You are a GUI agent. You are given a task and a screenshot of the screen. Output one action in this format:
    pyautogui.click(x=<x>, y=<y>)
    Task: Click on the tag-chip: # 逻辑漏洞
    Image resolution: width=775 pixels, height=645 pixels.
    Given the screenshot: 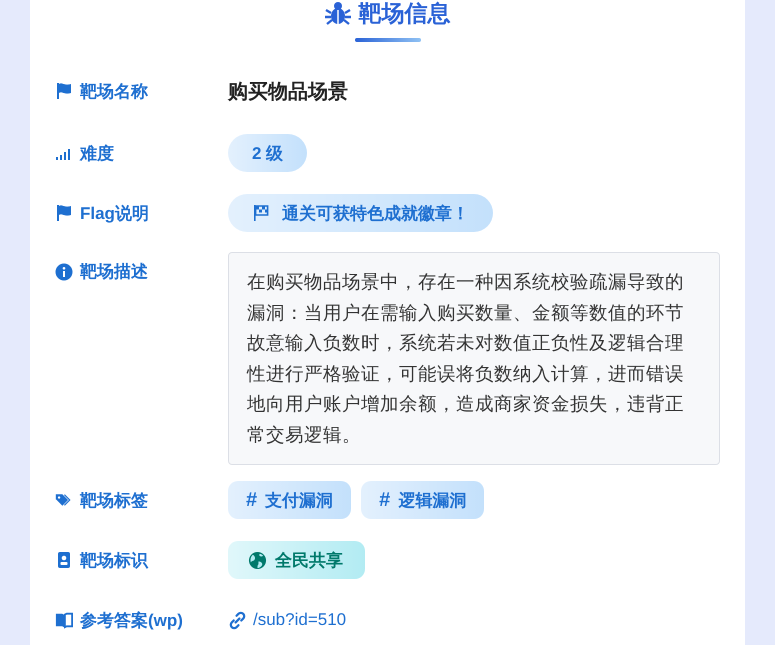 What is the action you would take?
    pyautogui.click(x=422, y=500)
    